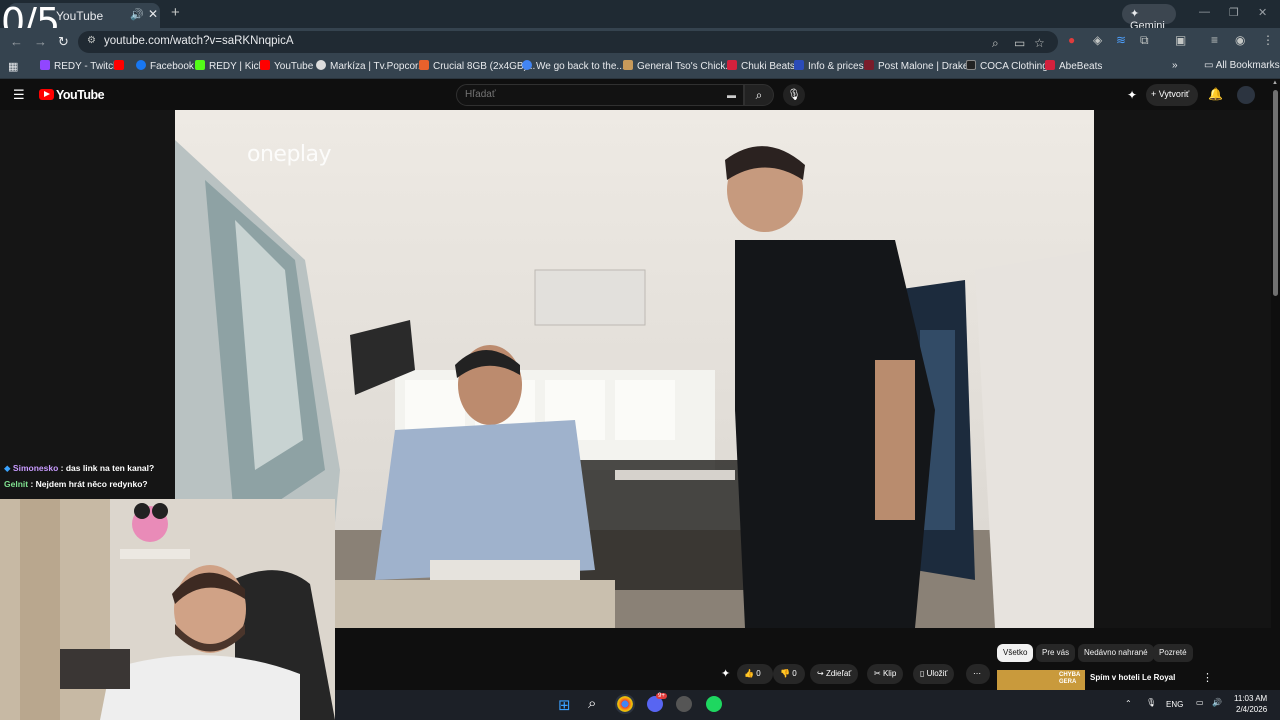 The height and width of the screenshot is (720, 1280). Describe the element at coordinates (1180, 40) in the screenshot. I see `side-panel-icon: ▣` at that location.